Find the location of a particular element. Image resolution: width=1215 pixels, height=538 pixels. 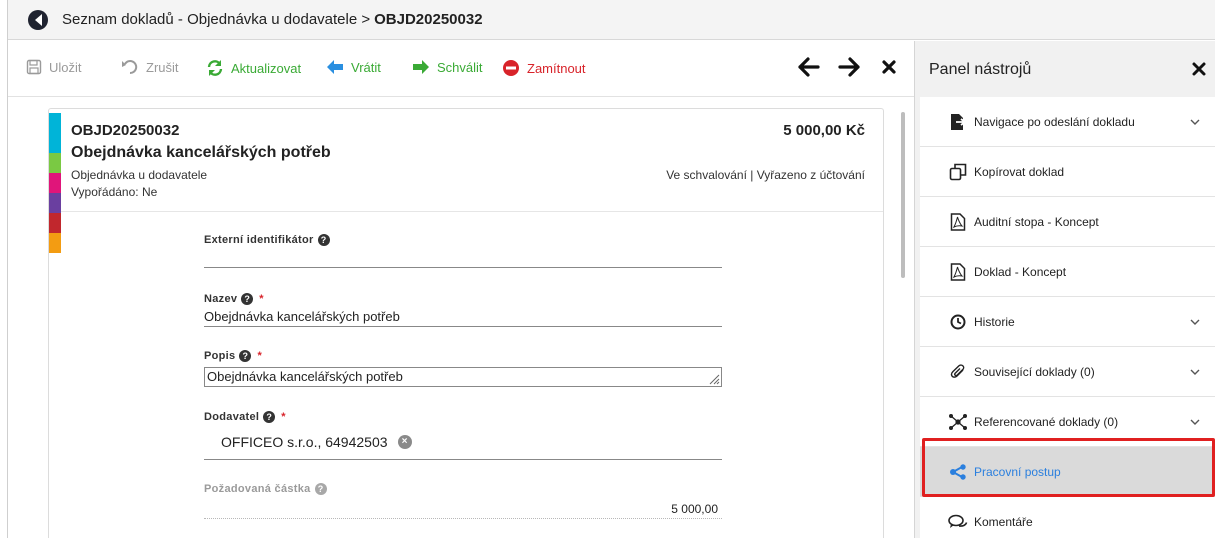

description-textarea: Obejdnávka kancelářských potřeb is located at coordinates (463, 377).